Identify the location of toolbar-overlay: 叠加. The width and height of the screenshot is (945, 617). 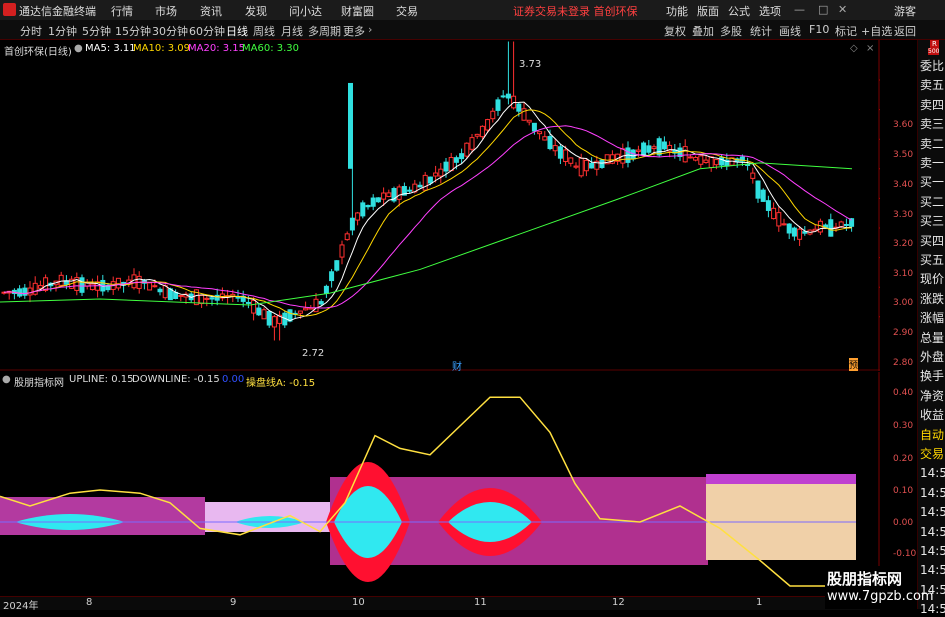
(703, 31).